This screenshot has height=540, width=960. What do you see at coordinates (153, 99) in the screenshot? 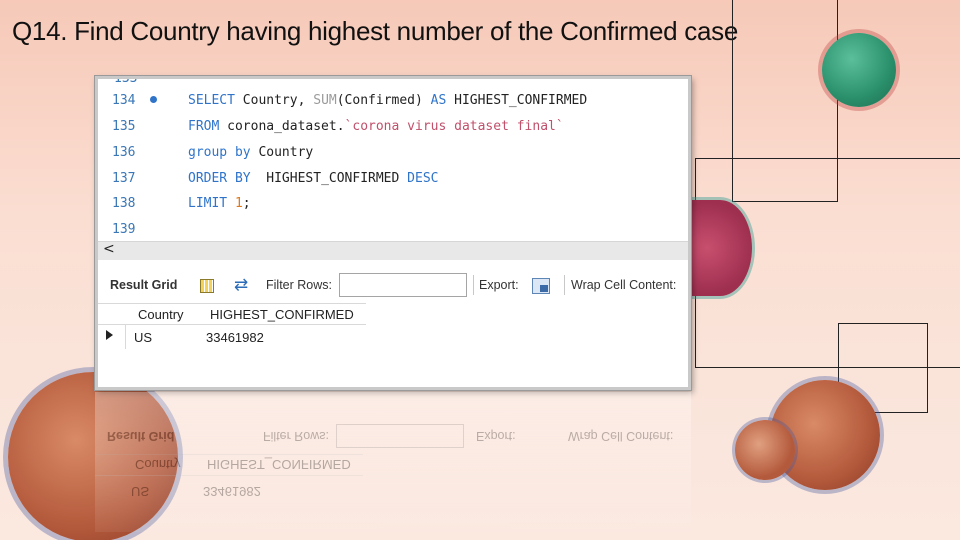
I see `bullet-dot-icon` at bounding box center [153, 99].